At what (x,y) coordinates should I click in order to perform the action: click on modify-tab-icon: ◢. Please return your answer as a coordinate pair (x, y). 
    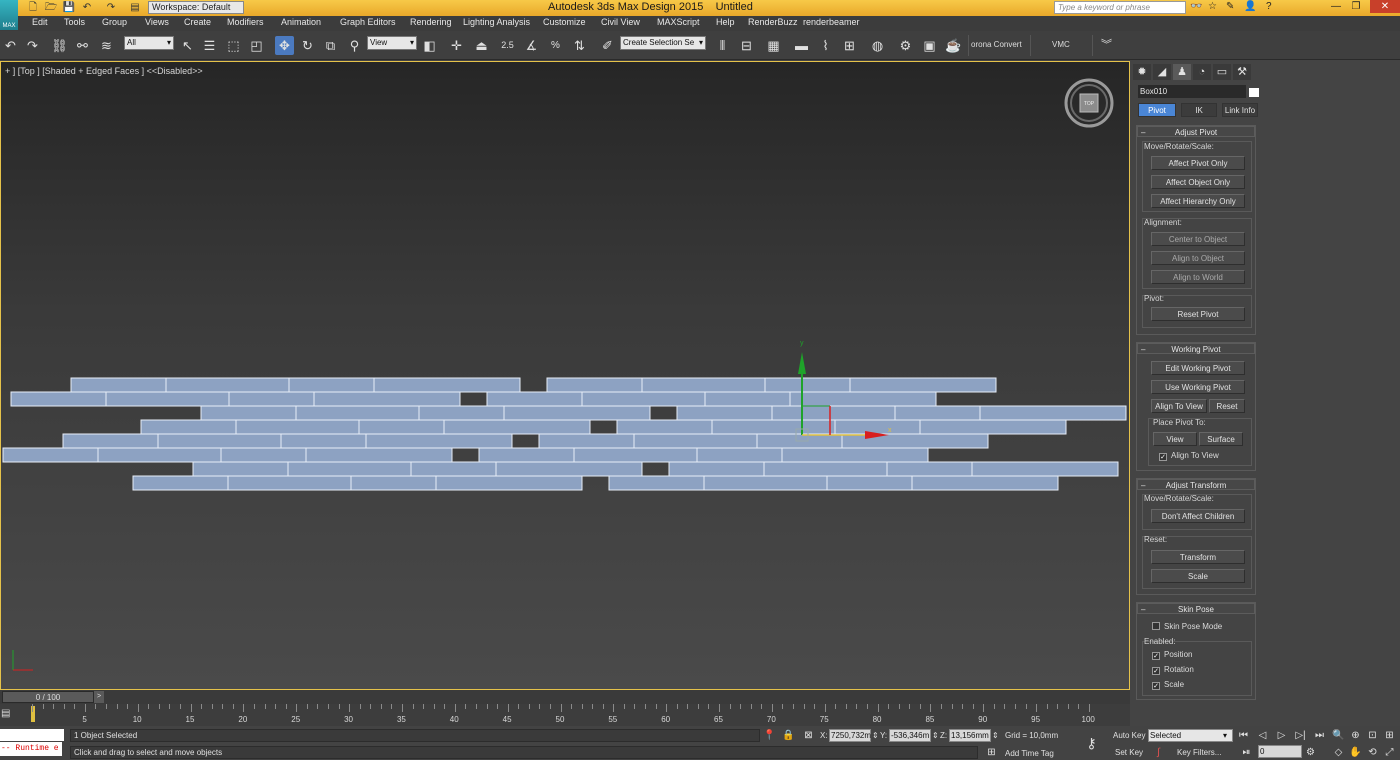
    Looking at the image, I should click on (1162, 72).